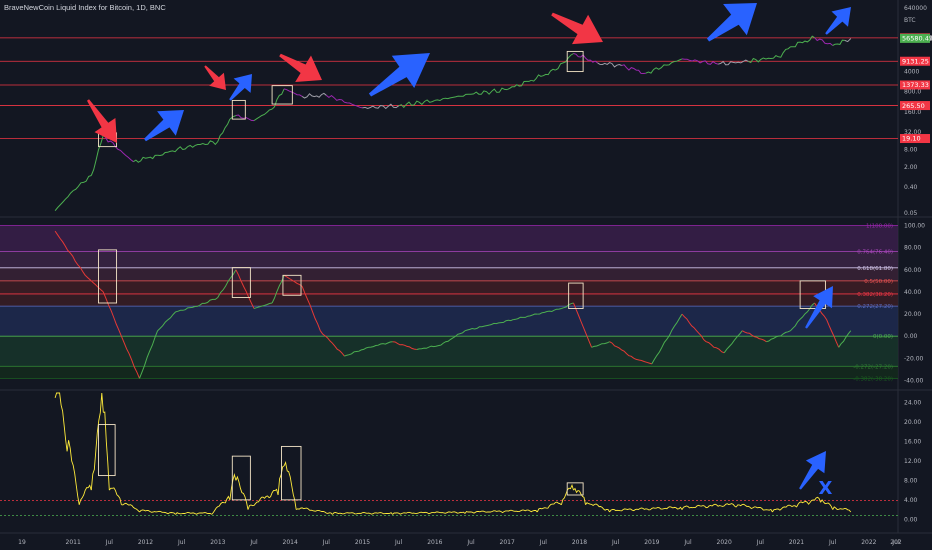 Image resolution: width=932 pixels, height=550 pixels. I want to click on oscillator-axis-tick: 0.00, so click(911, 336).